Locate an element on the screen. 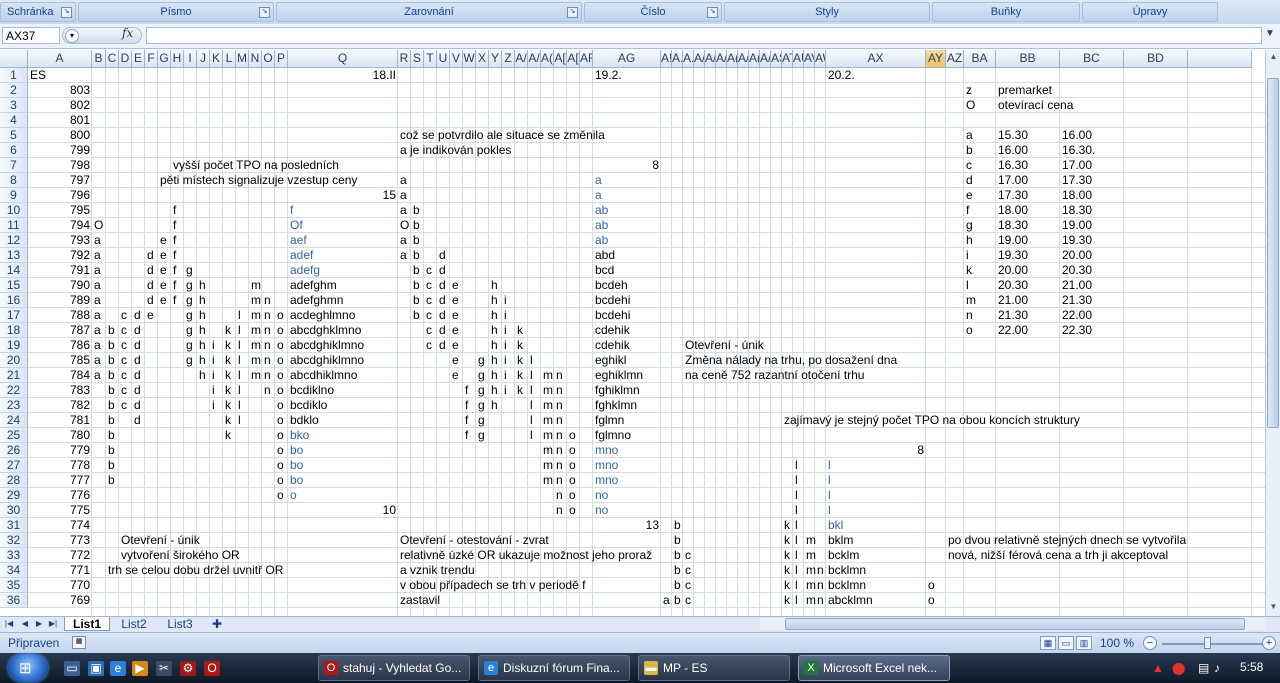 Image resolution: width=1280 pixels, height=683 pixels. cell-AT27: l is located at coordinates (796, 465).